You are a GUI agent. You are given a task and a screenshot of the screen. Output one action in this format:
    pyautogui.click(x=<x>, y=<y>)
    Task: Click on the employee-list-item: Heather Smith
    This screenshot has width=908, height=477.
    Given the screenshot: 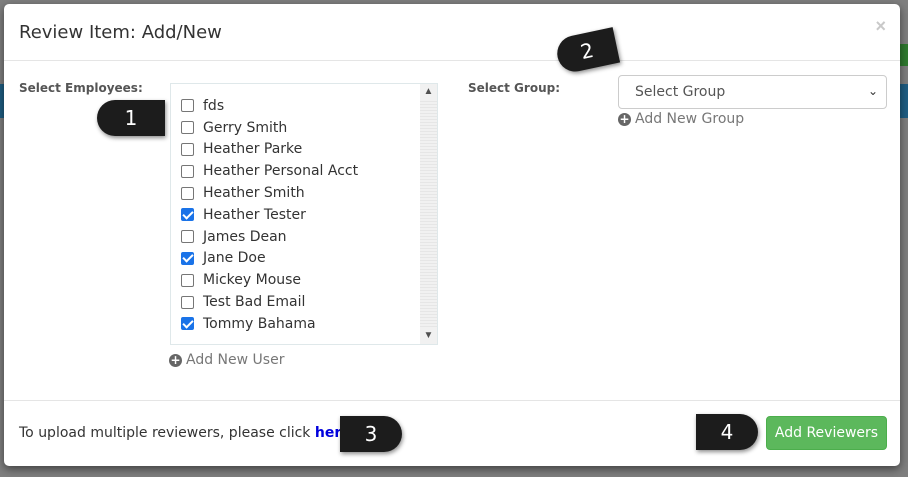 What is the action you would take?
    pyautogui.click(x=264, y=193)
    